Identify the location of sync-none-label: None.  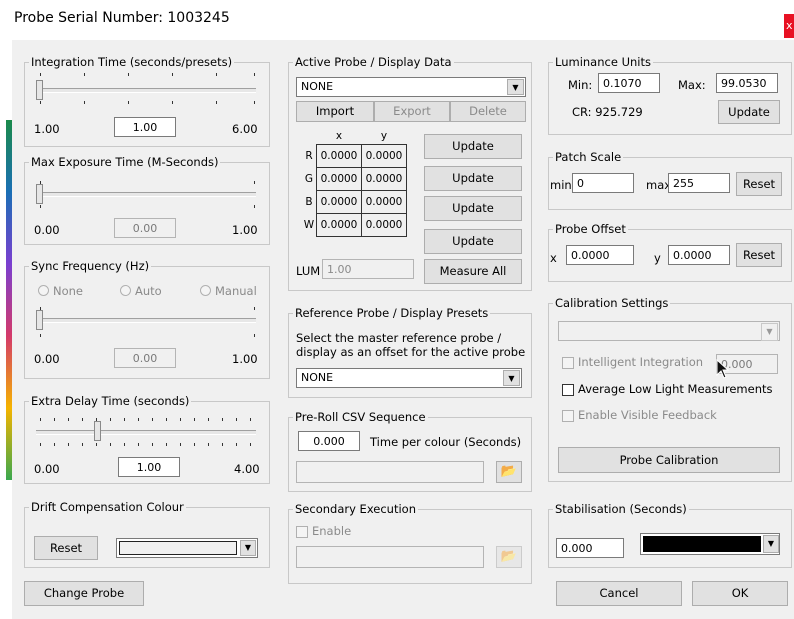
(68, 291).